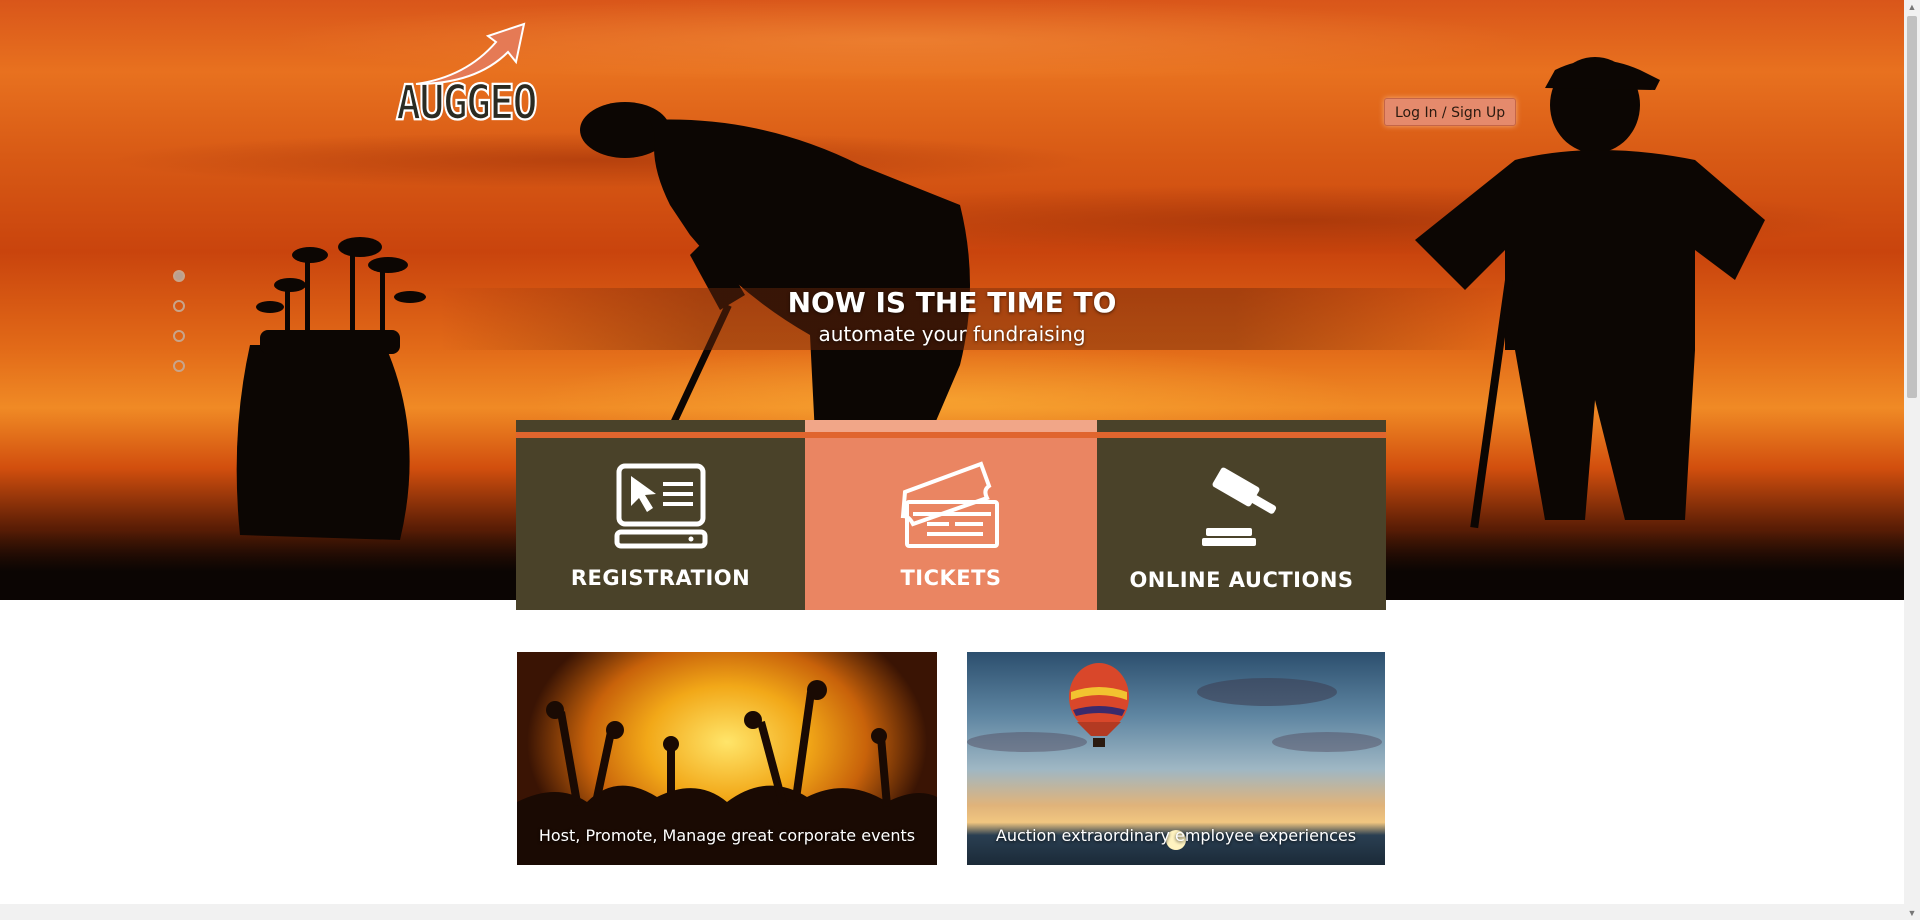 This screenshot has height=920, width=1920. Describe the element at coordinates (660, 578) in the screenshot. I see `registration-label: REGISTRATION` at that location.